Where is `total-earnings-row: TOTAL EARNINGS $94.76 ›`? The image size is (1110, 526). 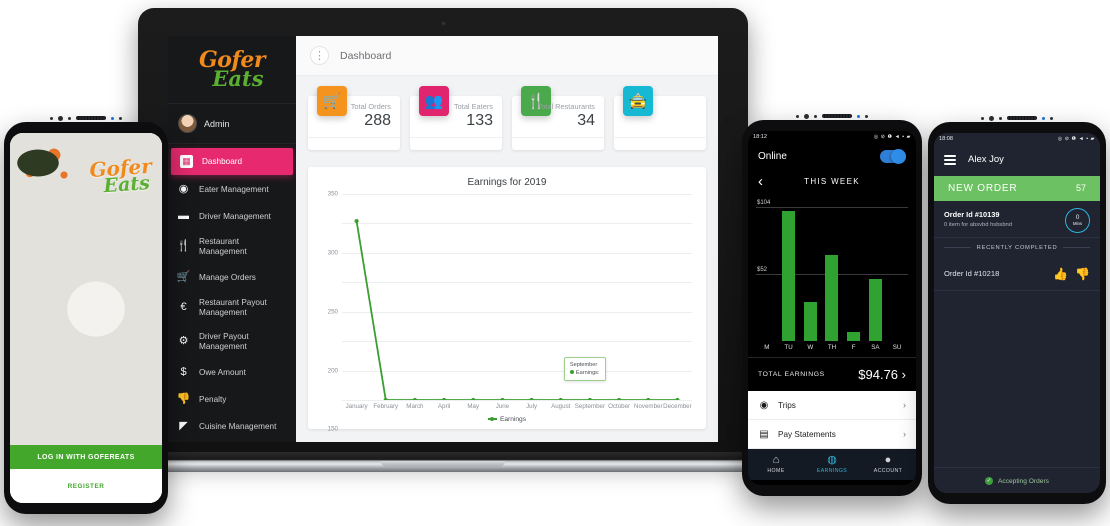
total-earnings-row: TOTAL EARNINGS $94.76 › is located at coordinates (832, 374).